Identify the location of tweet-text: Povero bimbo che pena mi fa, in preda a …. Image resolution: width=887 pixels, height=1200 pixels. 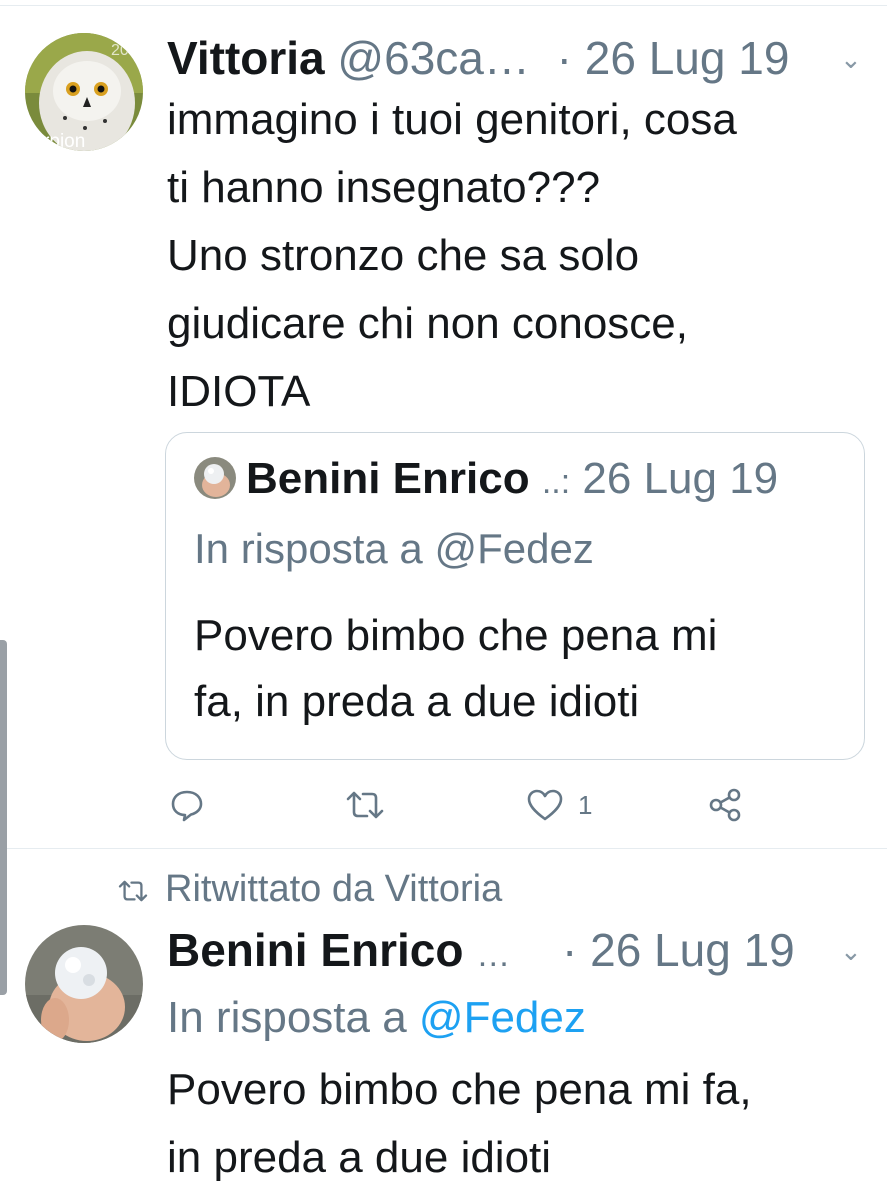
(459, 1123).